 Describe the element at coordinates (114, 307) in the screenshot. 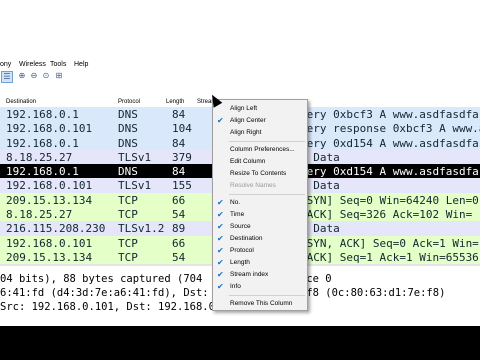

I see `detail-ip-line: Src: 192.168.0.101, Dst: 192.168.0.1` at that location.